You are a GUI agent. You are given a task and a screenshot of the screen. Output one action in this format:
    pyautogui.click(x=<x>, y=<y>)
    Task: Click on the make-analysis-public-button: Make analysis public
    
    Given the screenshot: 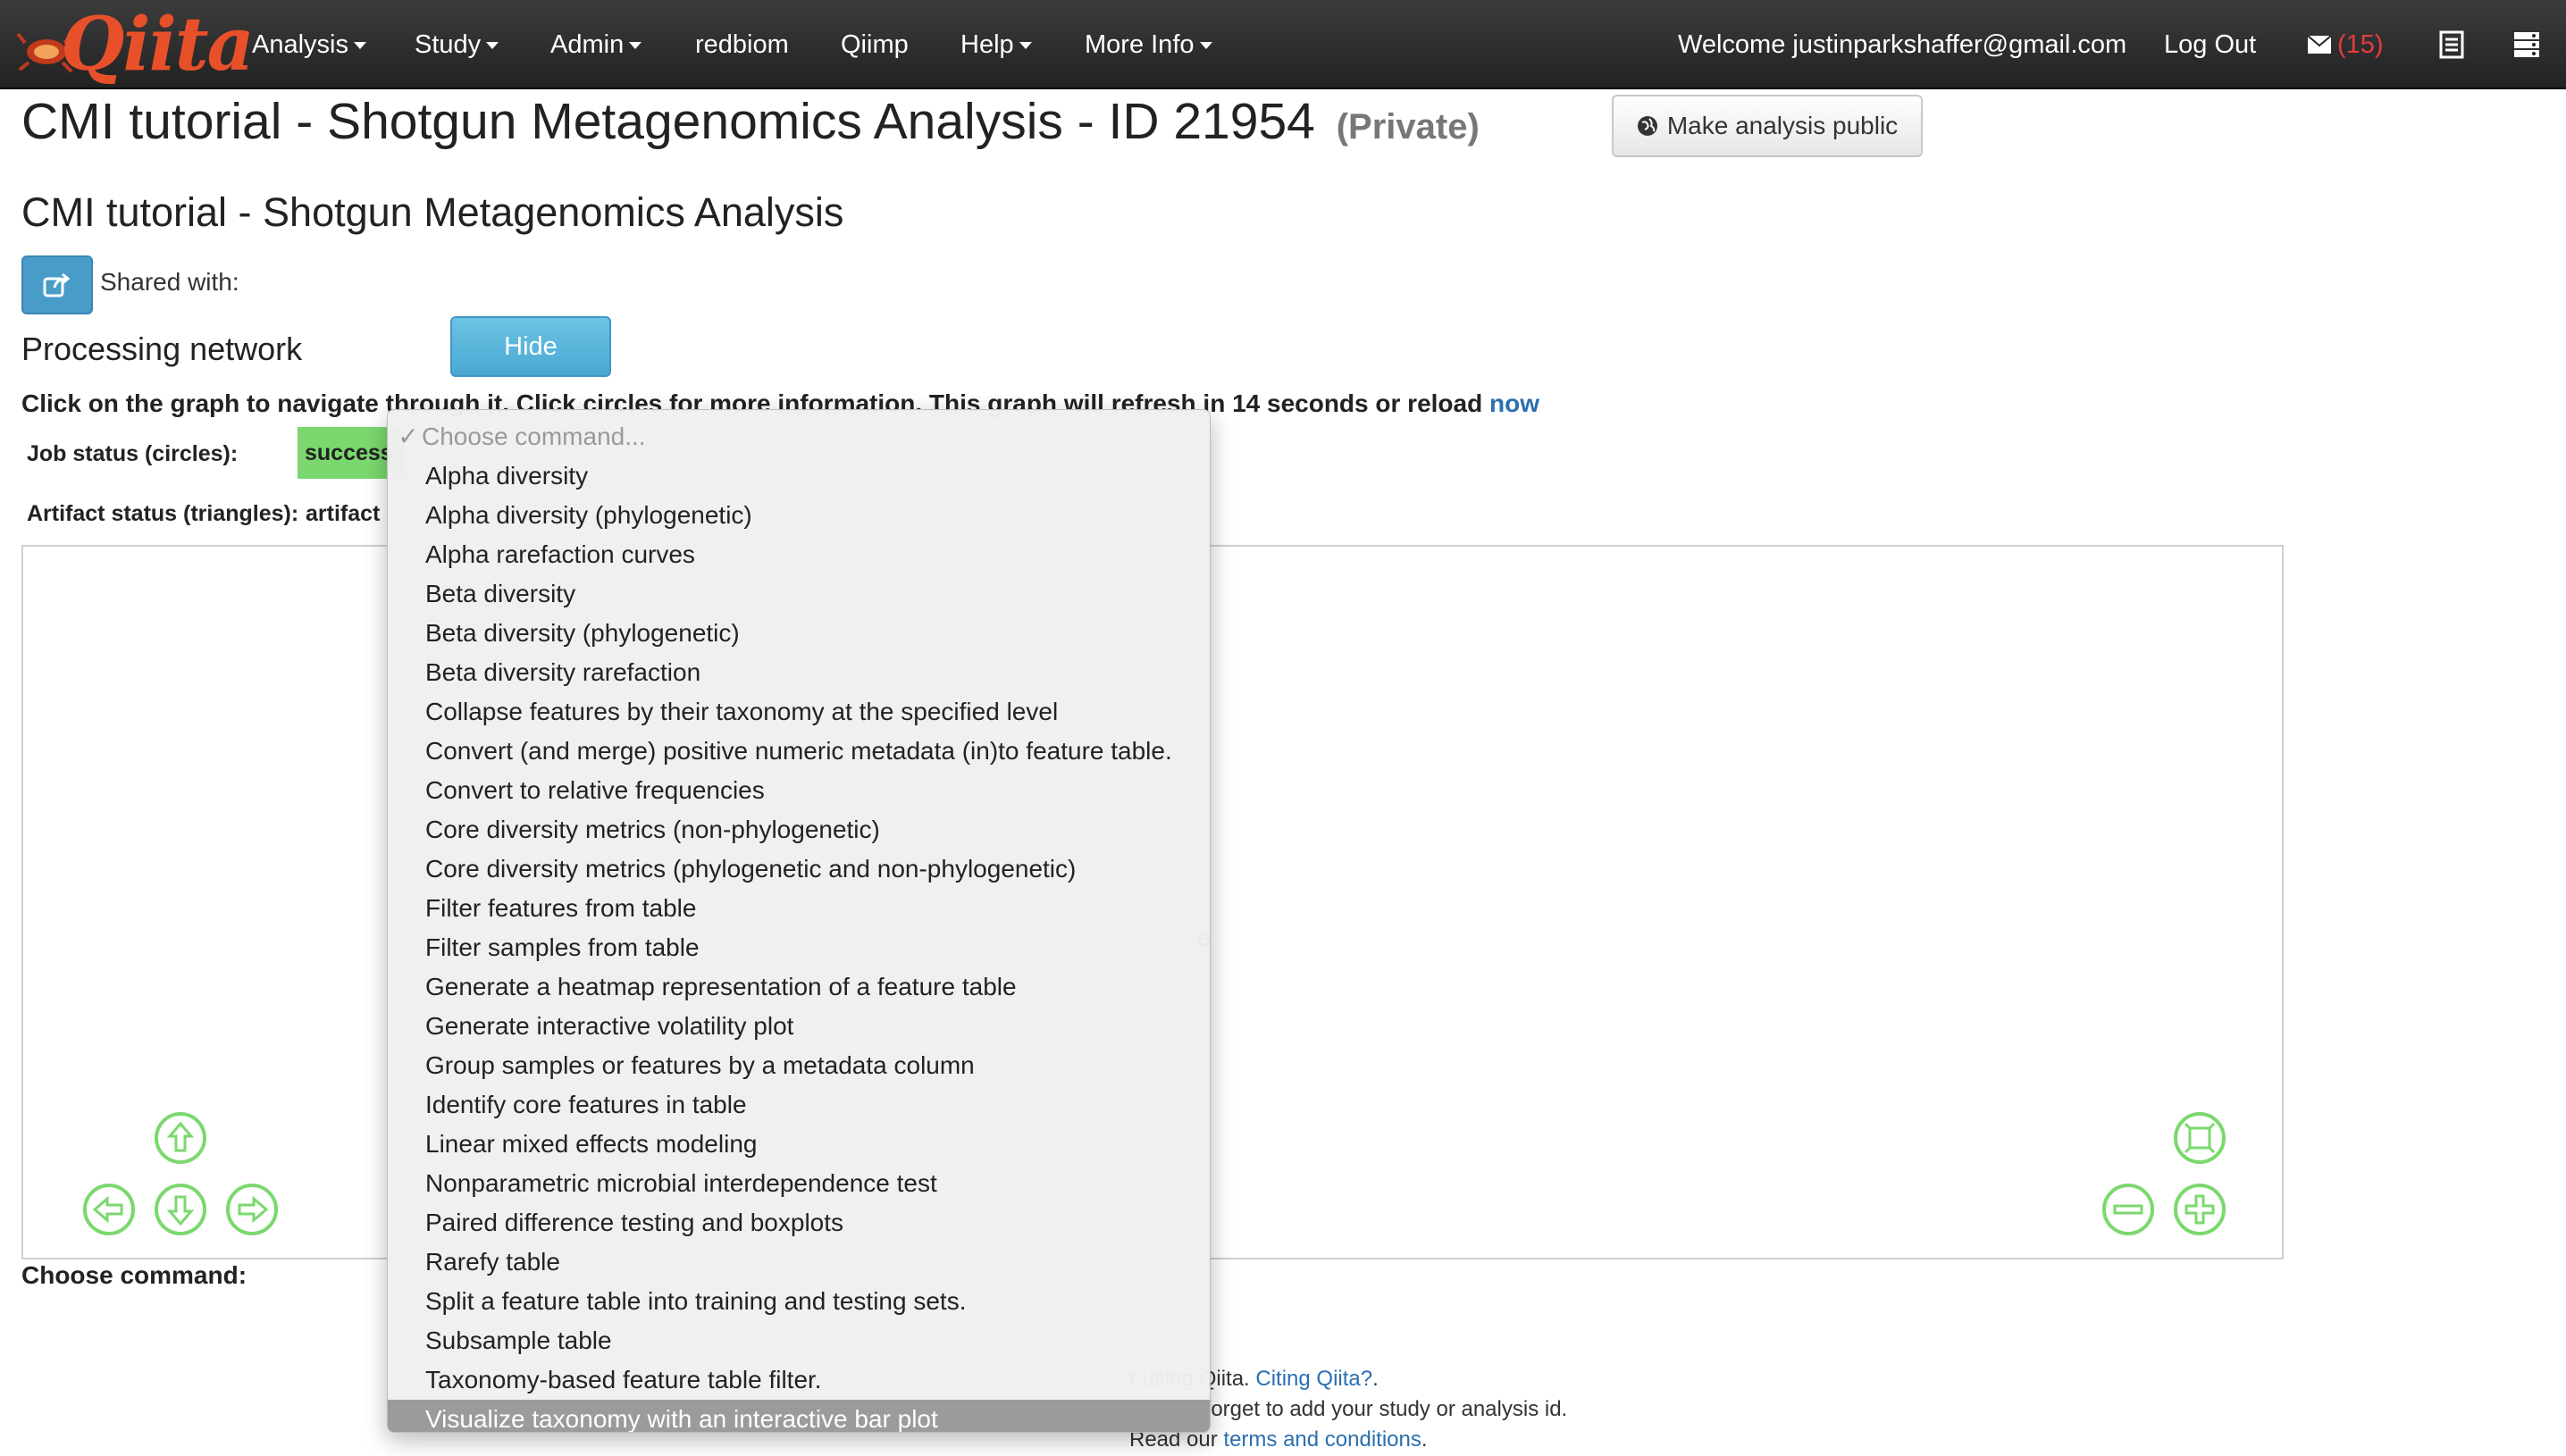 What is the action you would take?
    pyautogui.click(x=1768, y=126)
    